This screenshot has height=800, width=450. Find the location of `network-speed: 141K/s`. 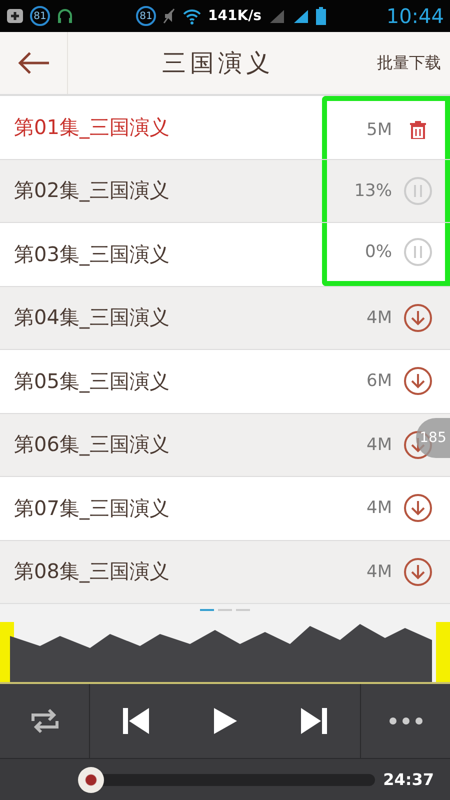

network-speed: 141K/s is located at coordinates (235, 16).